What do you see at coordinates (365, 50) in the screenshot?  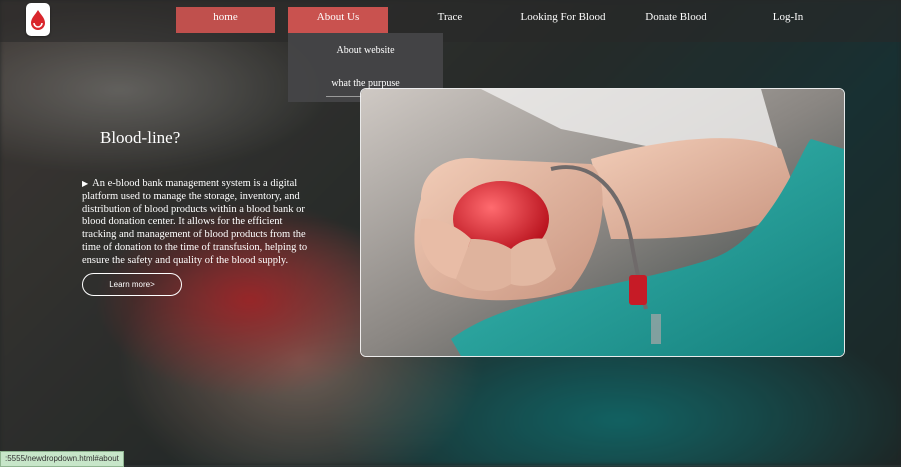 I see `dropdown-item-about-website: About website` at bounding box center [365, 50].